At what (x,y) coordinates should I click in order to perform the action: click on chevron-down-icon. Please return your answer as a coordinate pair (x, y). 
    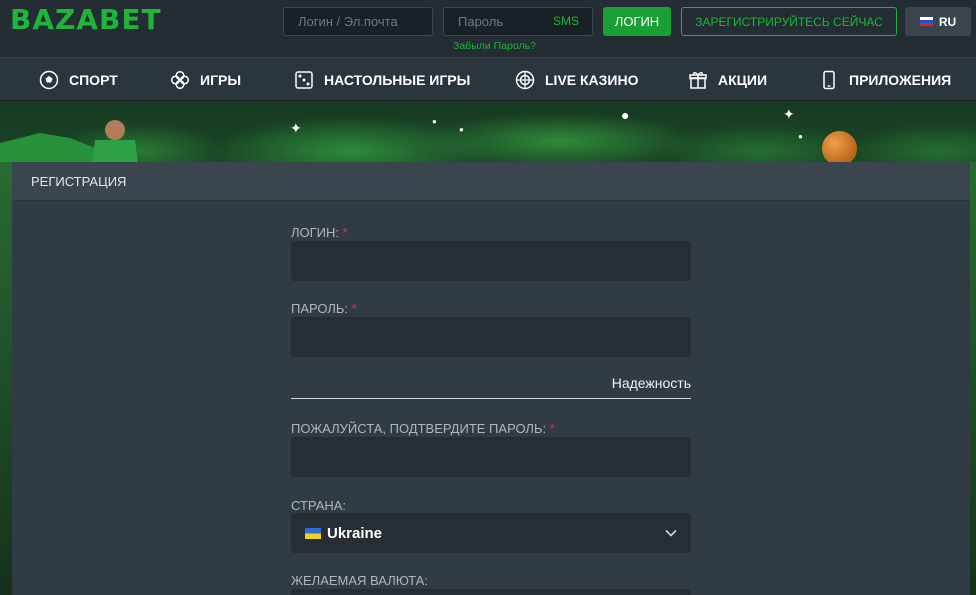
    Looking at the image, I should click on (671, 533).